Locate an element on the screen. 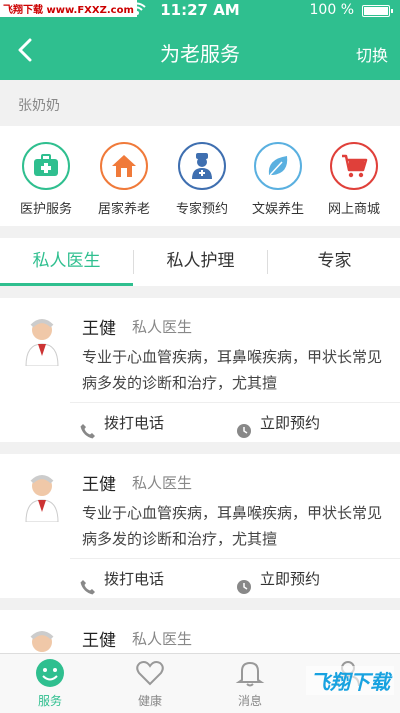 This screenshot has height=713, width=400. tab-private-doctor: 私人医生 is located at coordinates (66, 262).